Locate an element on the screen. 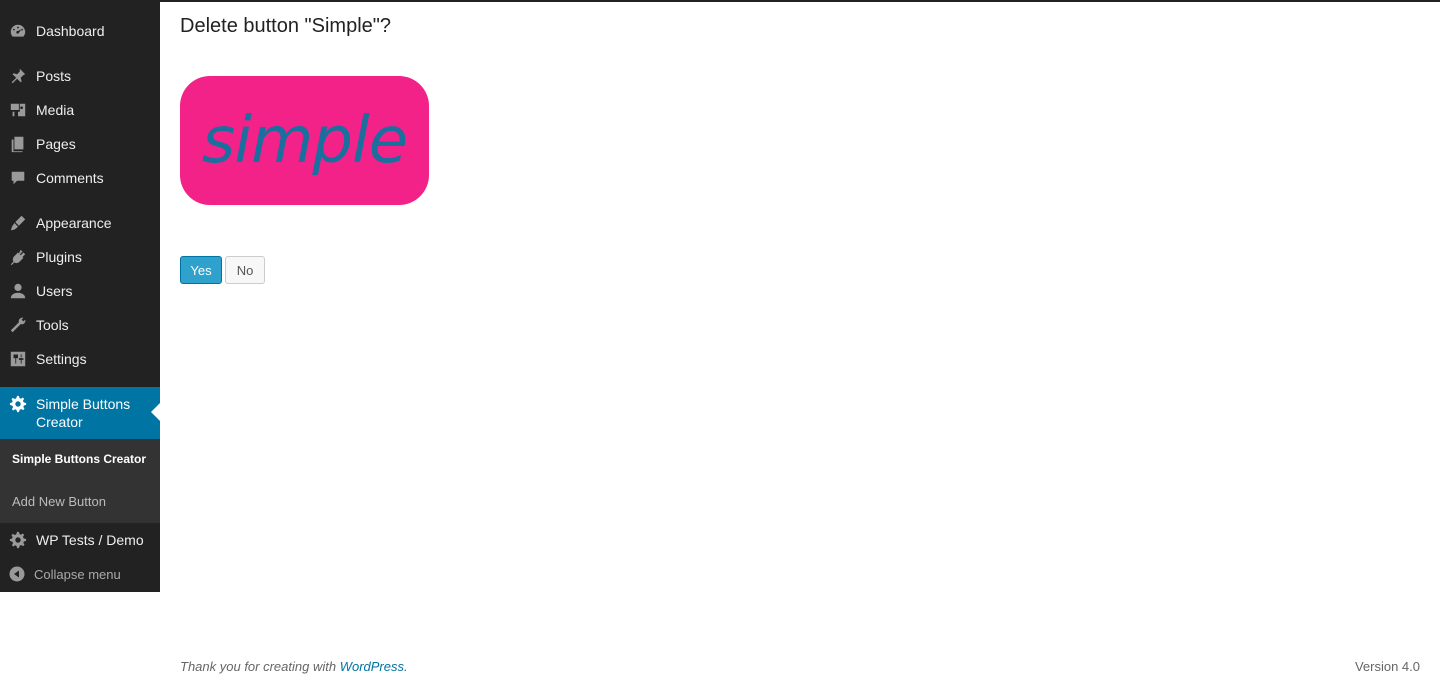  comment-icon is located at coordinates (18, 178).